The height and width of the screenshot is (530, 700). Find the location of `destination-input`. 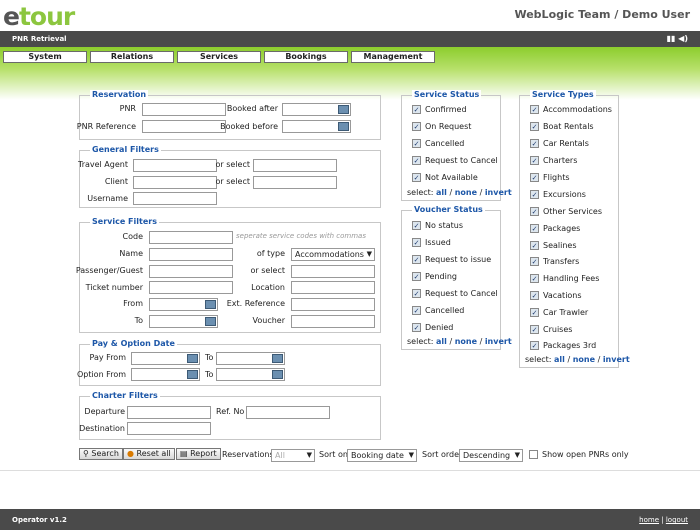

destination-input is located at coordinates (169, 428).